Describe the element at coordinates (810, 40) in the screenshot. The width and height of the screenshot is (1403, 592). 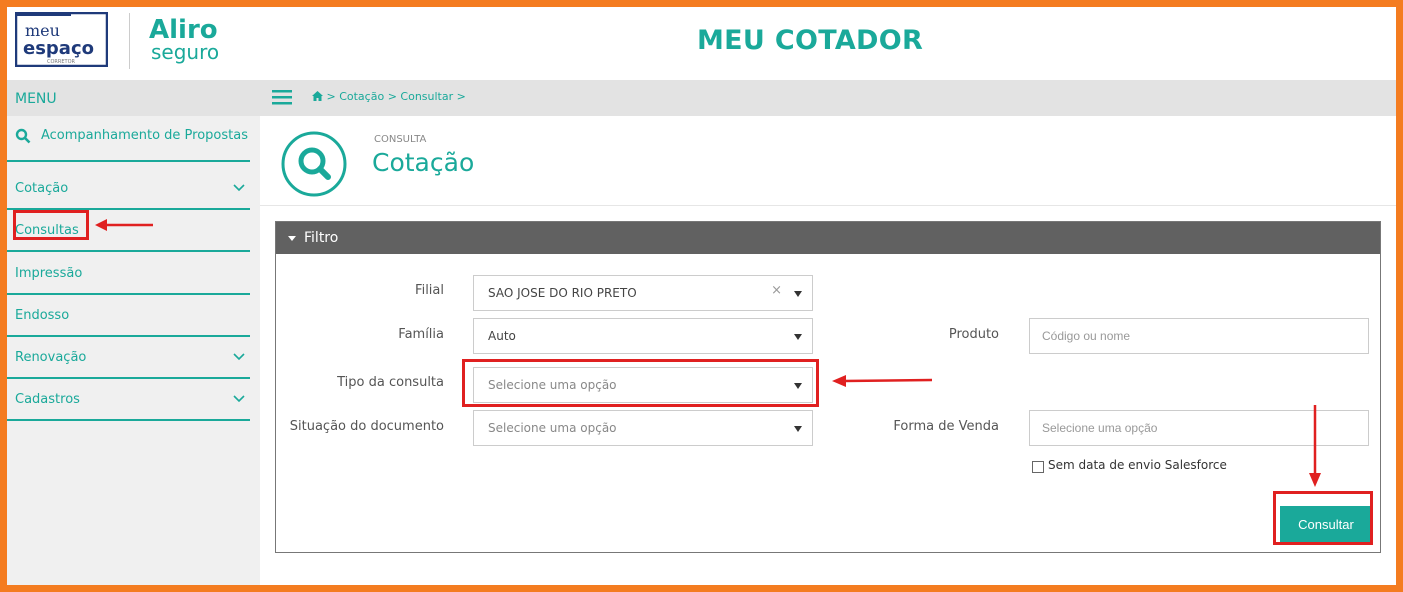
I see `app-title: MEU COTADOR` at that location.